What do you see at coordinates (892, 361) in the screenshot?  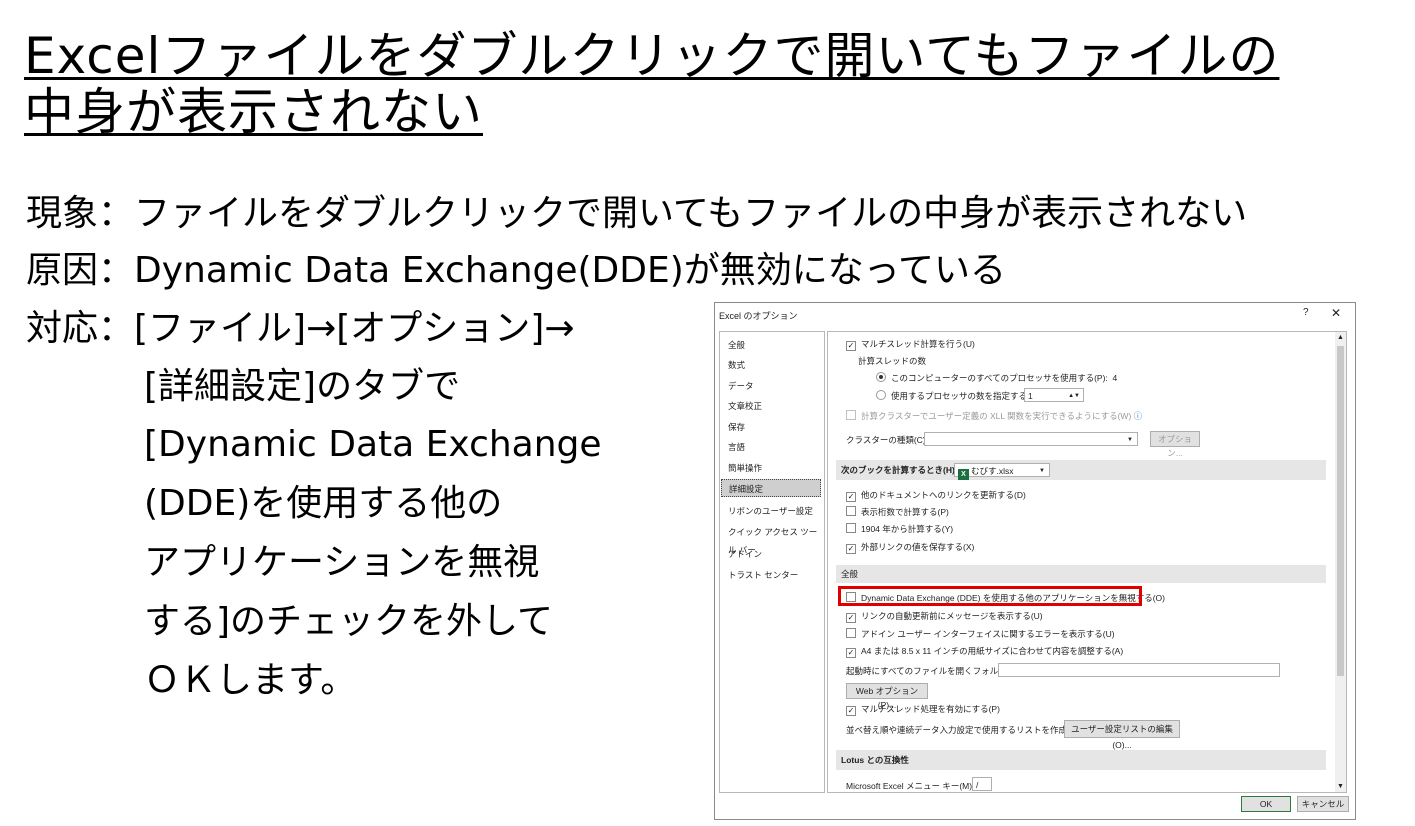 I see `thread-count-label: 計算スレッドの数` at bounding box center [892, 361].